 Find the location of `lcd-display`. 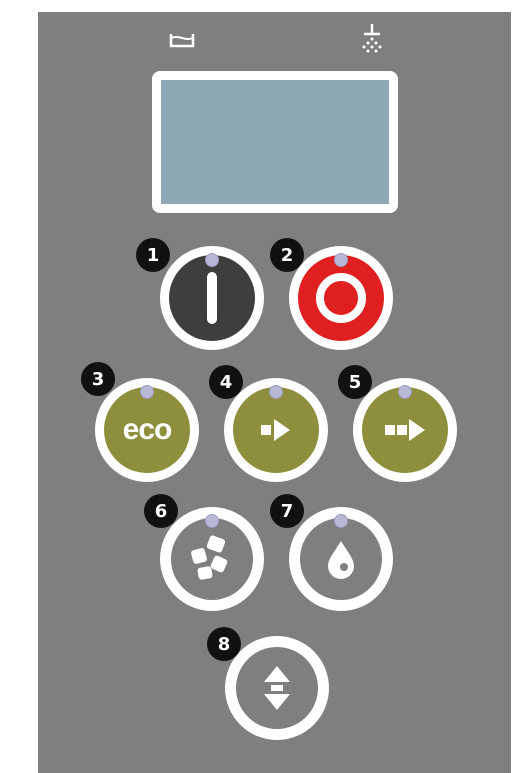

lcd-display is located at coordinates (275, 142).